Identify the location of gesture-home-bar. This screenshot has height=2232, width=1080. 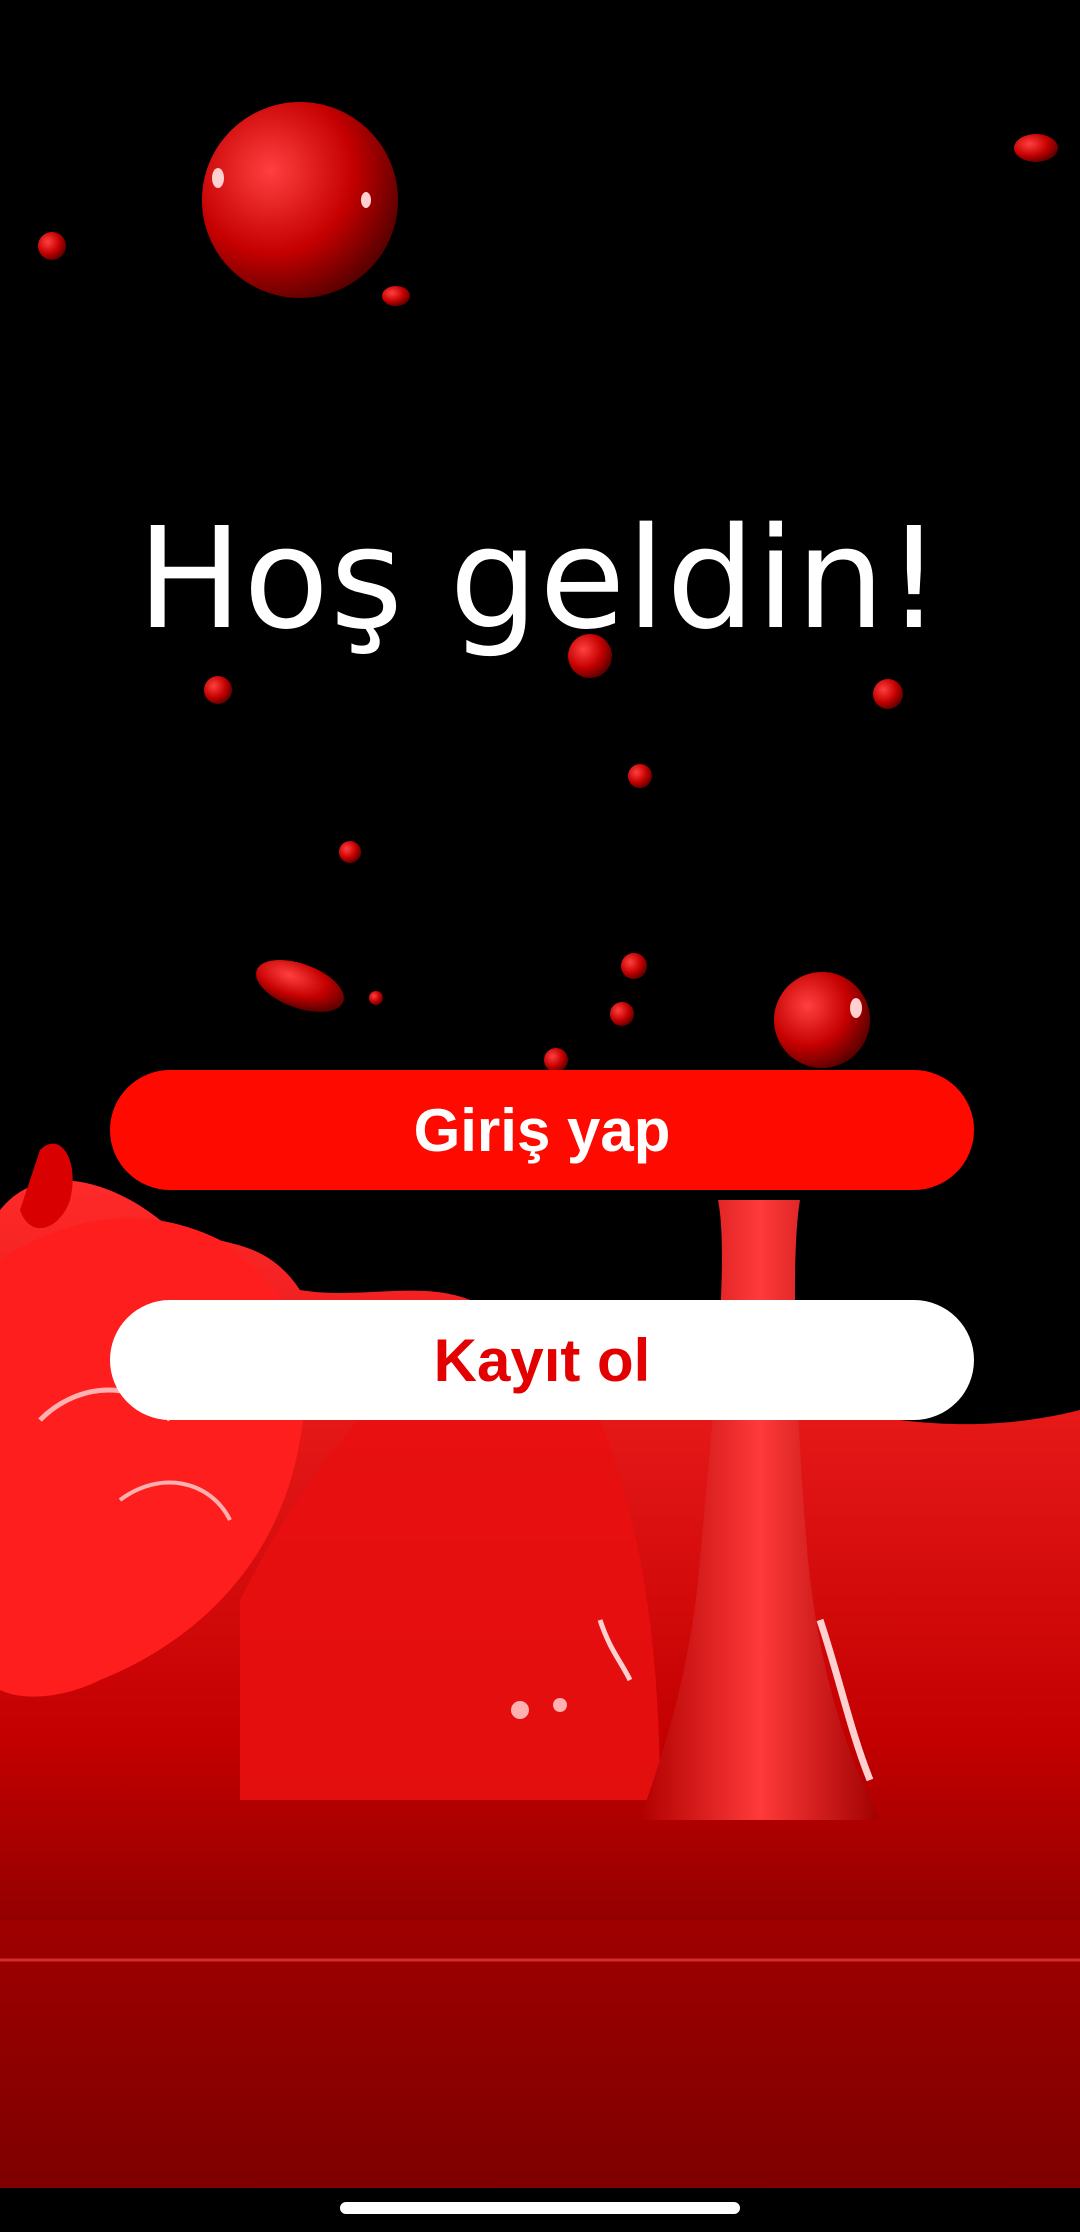
(540, 2208).